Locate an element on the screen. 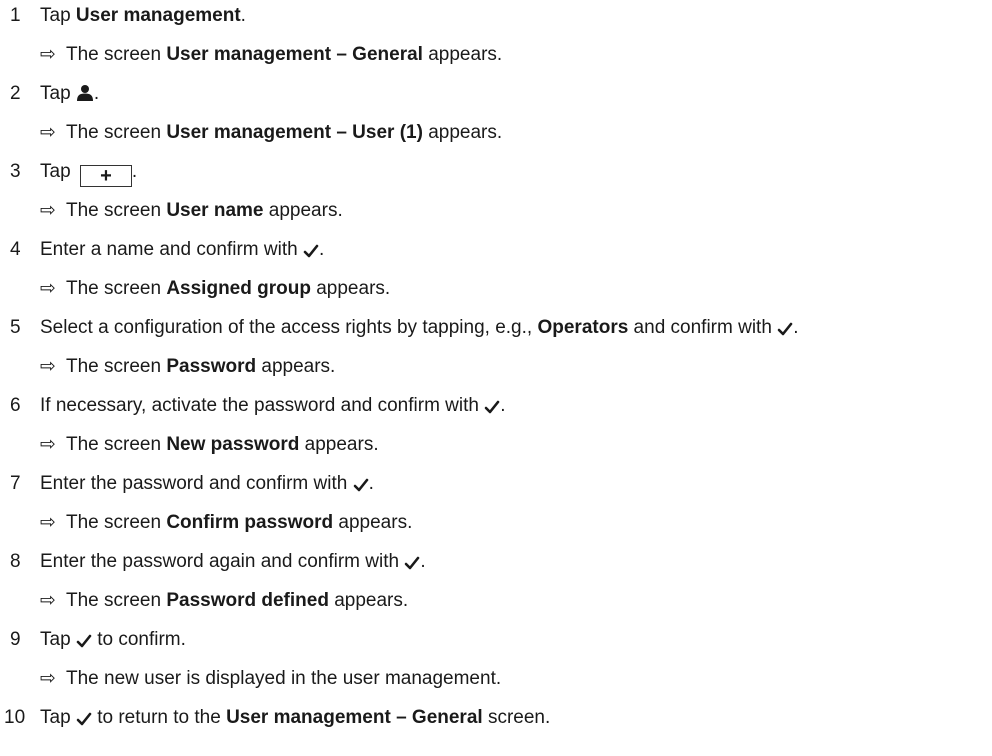  result-text: ⇨ The screen New password appears. is located at coordinates (209, 445).